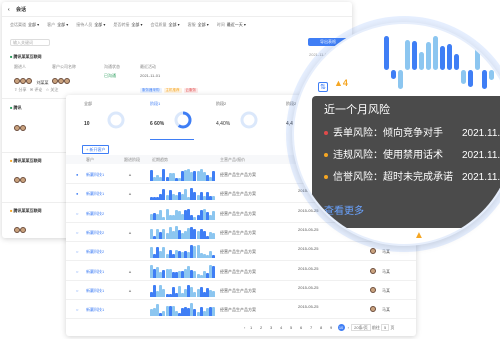 The image size is (500, 339). Describe the element at coordinates (151, 90) in the screenshot. I see `tag: 服务器采购` at that location.